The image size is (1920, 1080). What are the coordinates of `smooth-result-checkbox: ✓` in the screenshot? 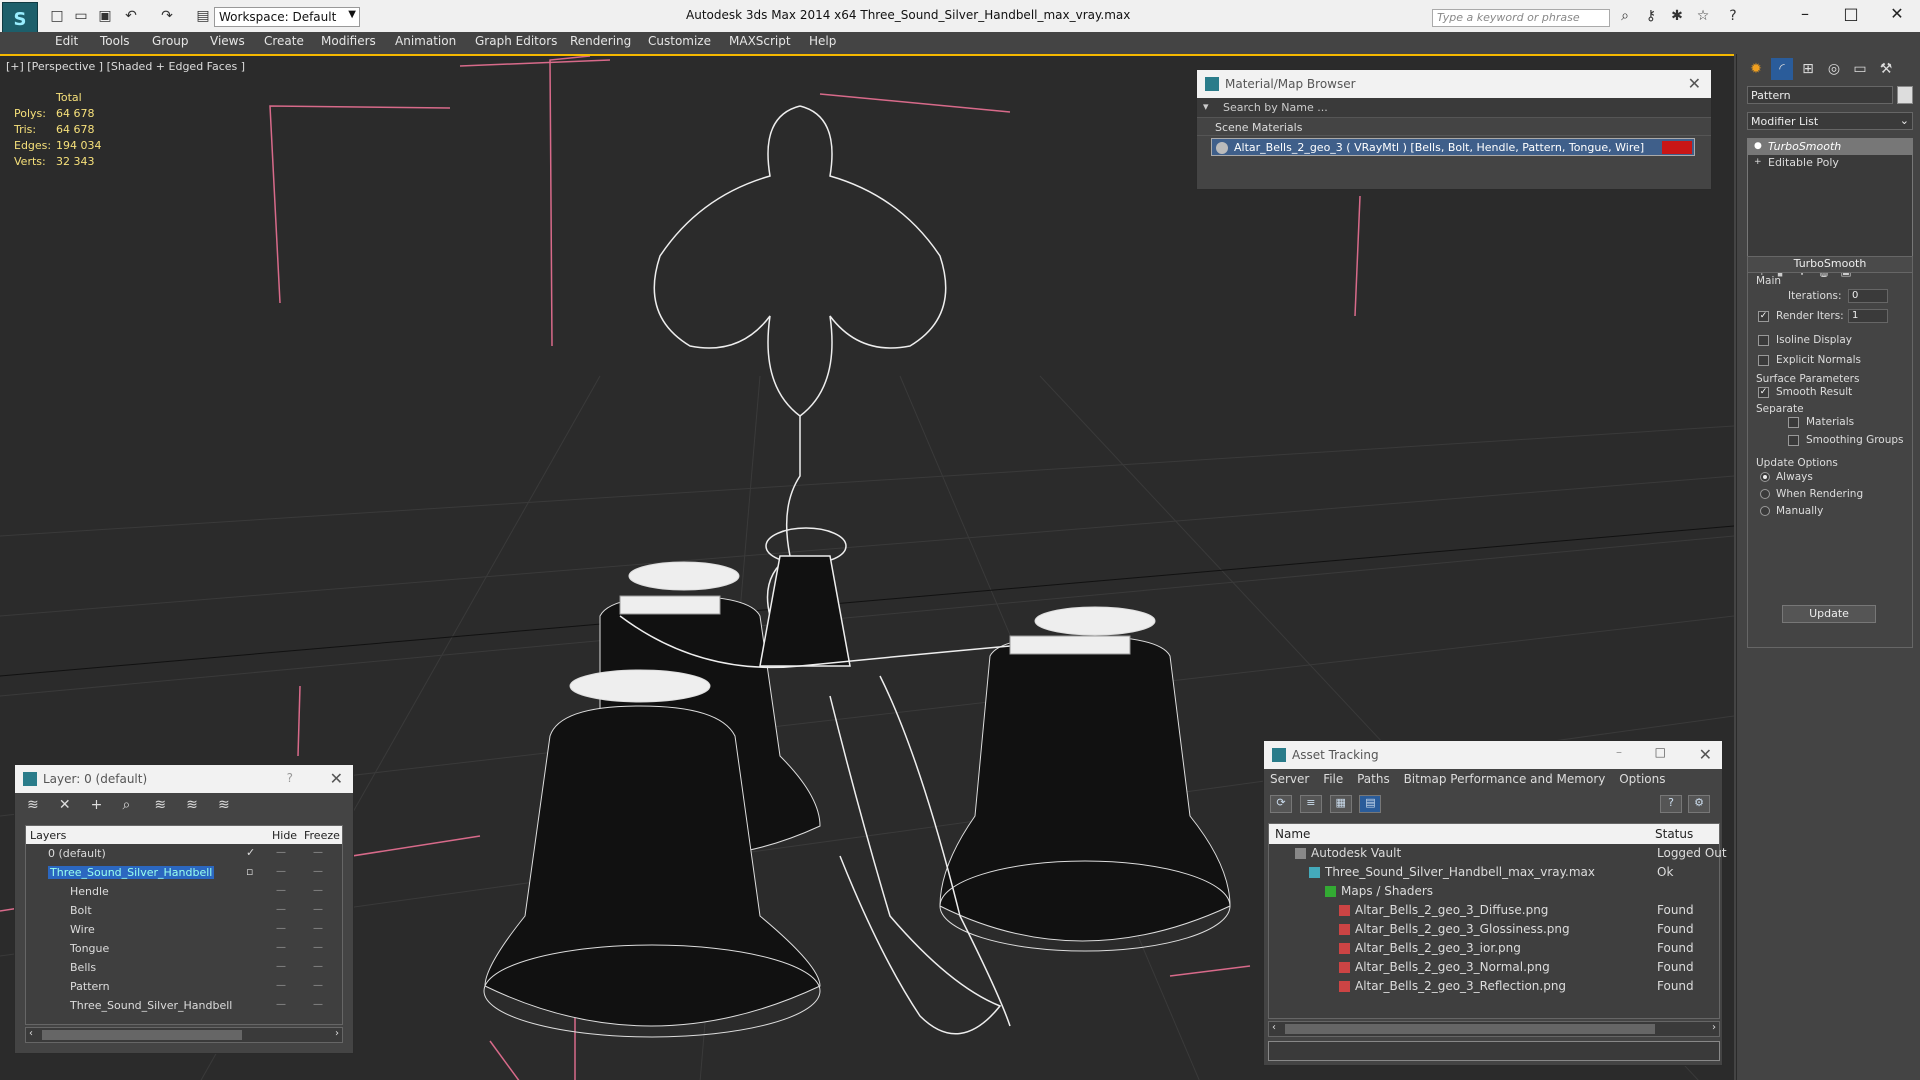 It's located at (1763, 392).